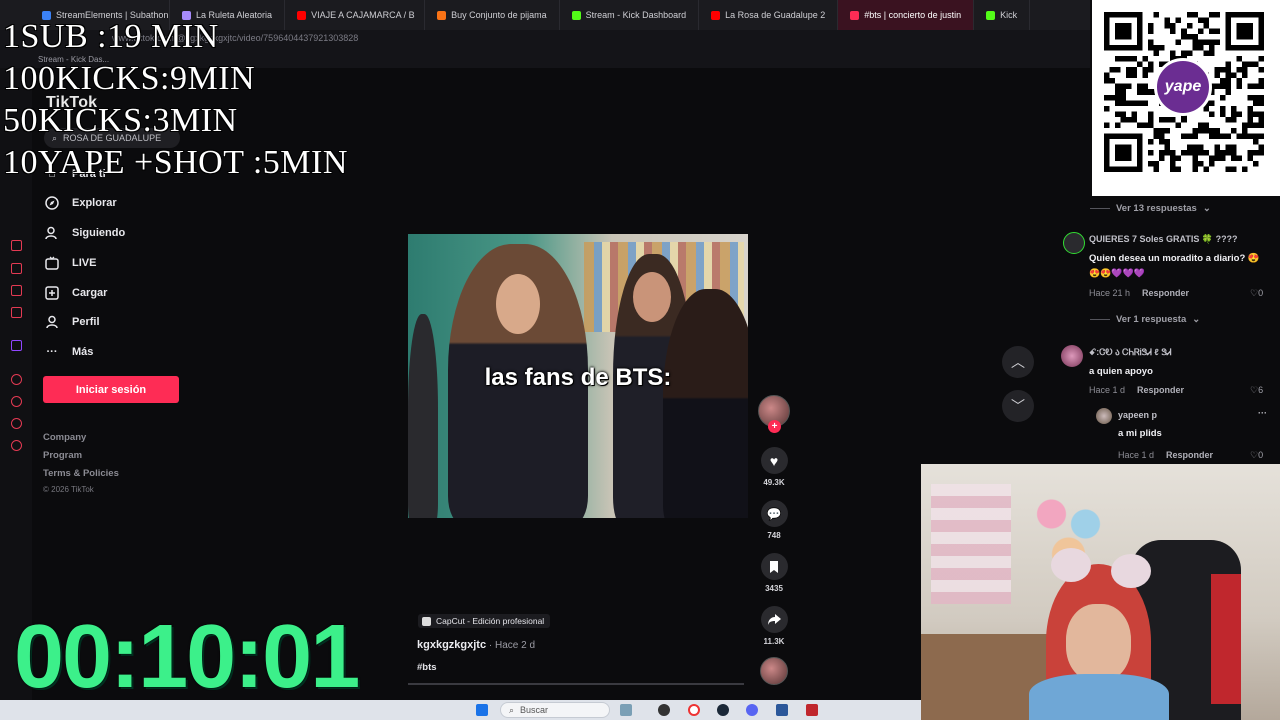 Image resolution: width=1280 pixels, height=720 pixels. I want to click on view-replies-button: Ver 13 respuestas ⌄, so click(1150, 208).